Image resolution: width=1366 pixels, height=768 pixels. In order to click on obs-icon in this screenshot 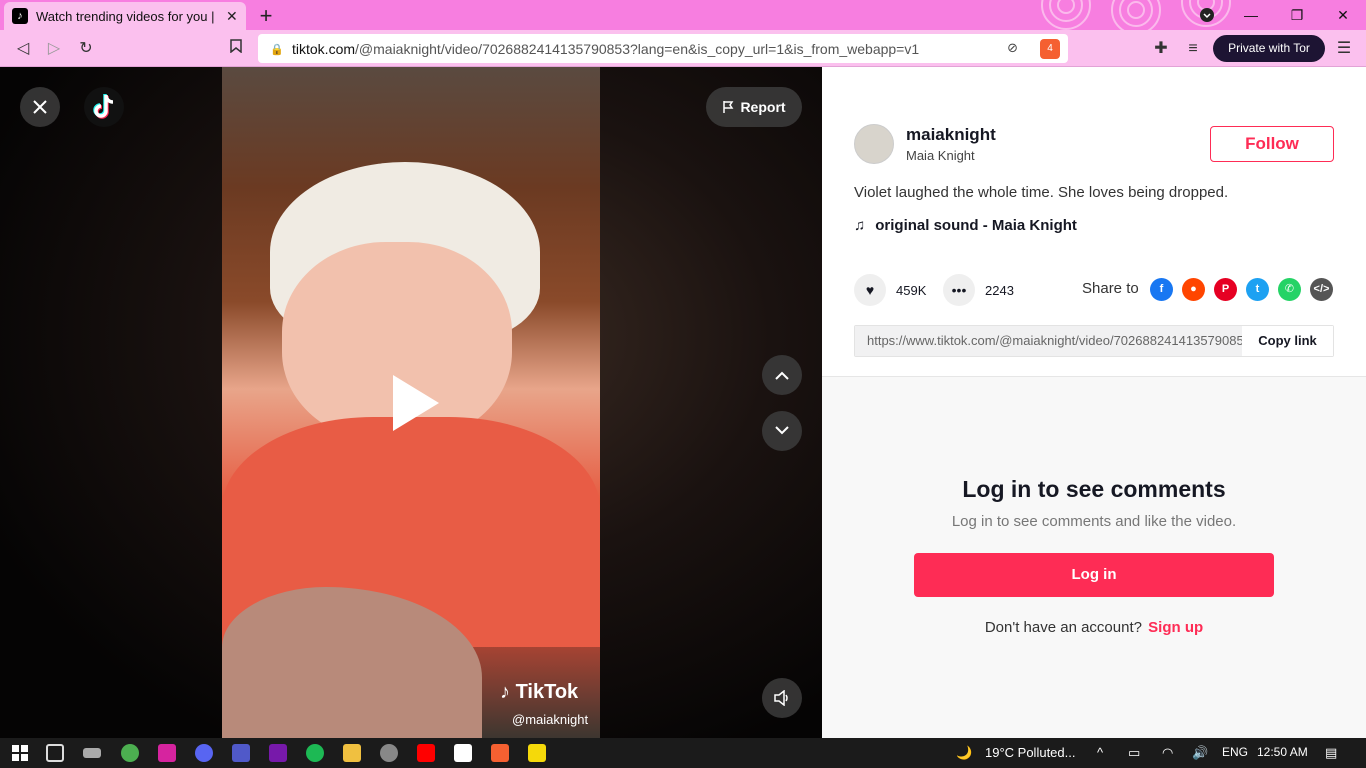, I will do `click(389, 753)`.